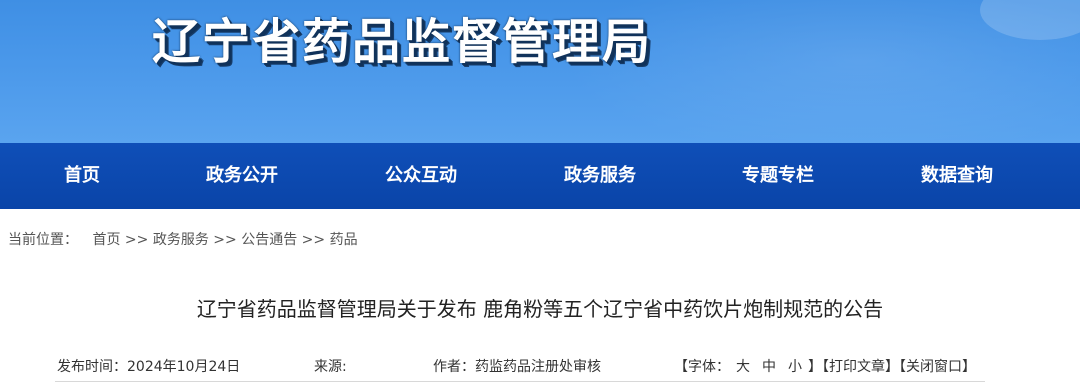  I want to click on publish-date: 2024年10月24日, so click(184, 367).